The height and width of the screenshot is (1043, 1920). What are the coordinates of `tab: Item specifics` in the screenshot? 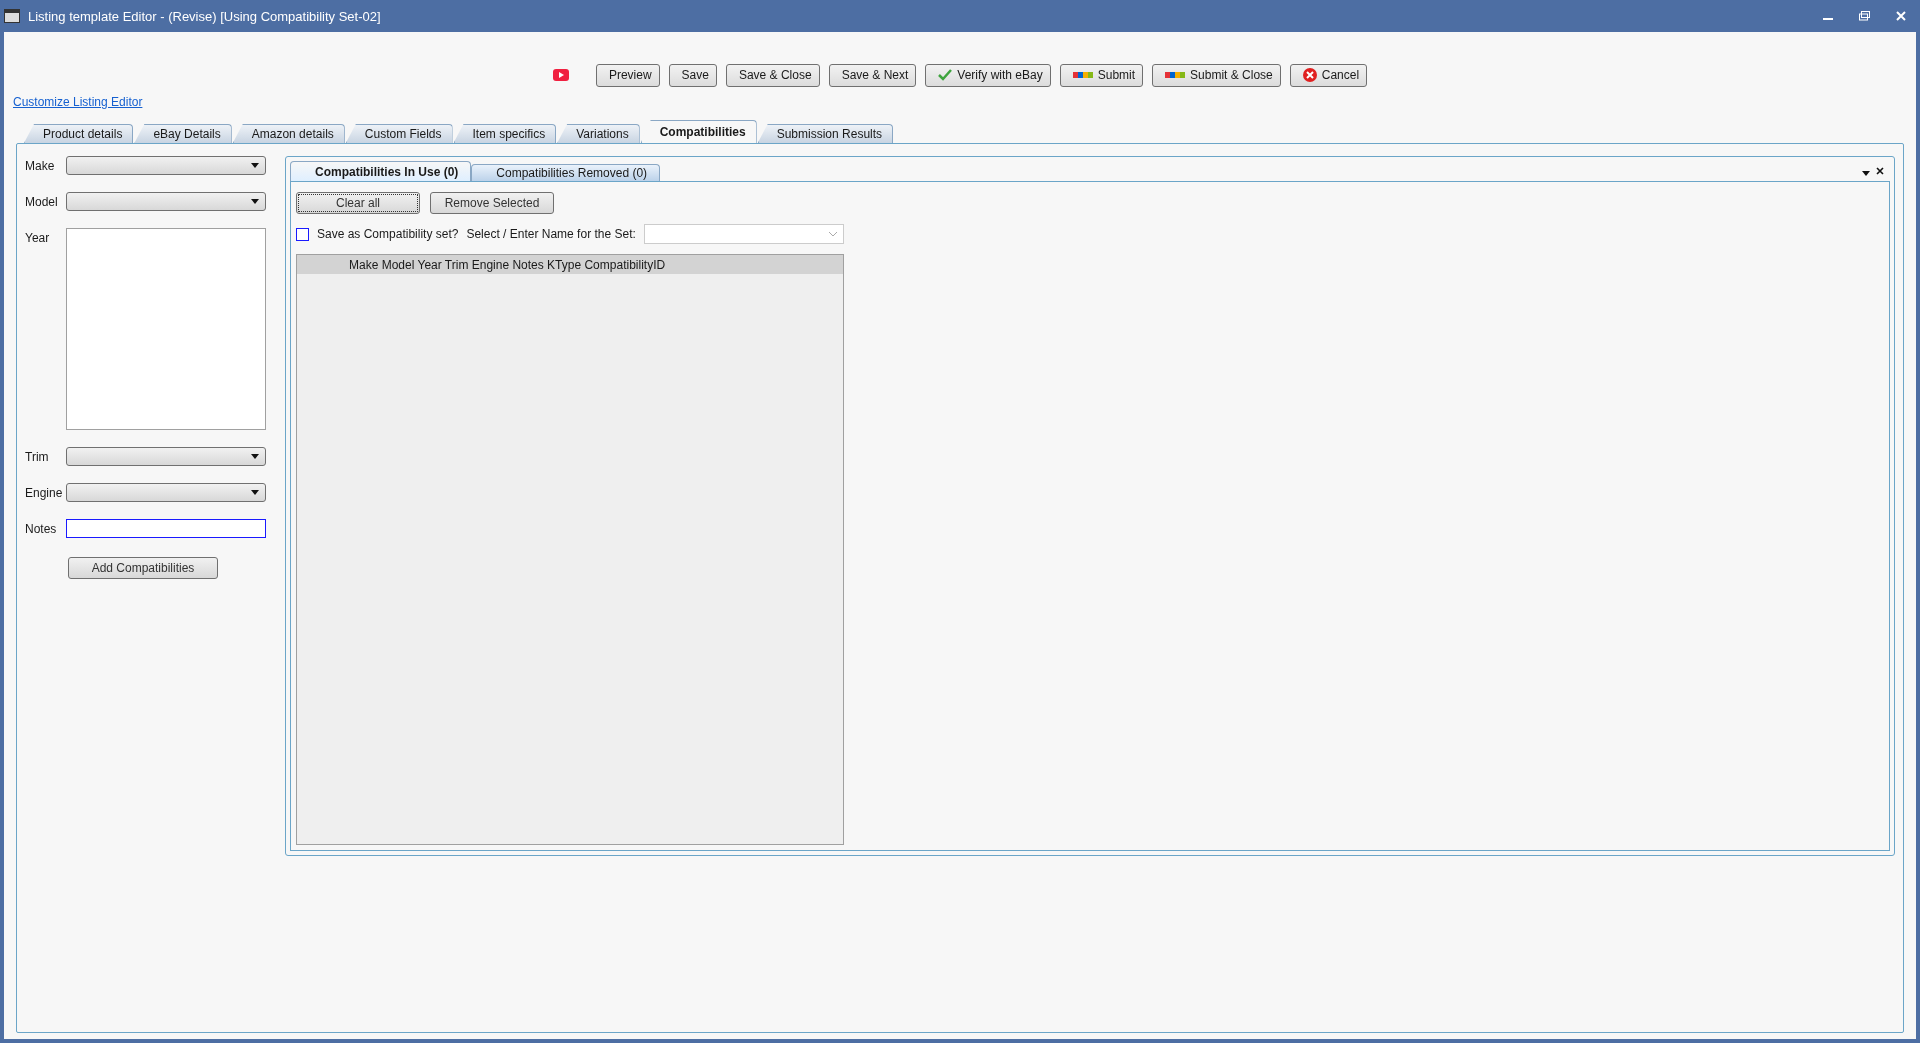 It's located at (505, 133).